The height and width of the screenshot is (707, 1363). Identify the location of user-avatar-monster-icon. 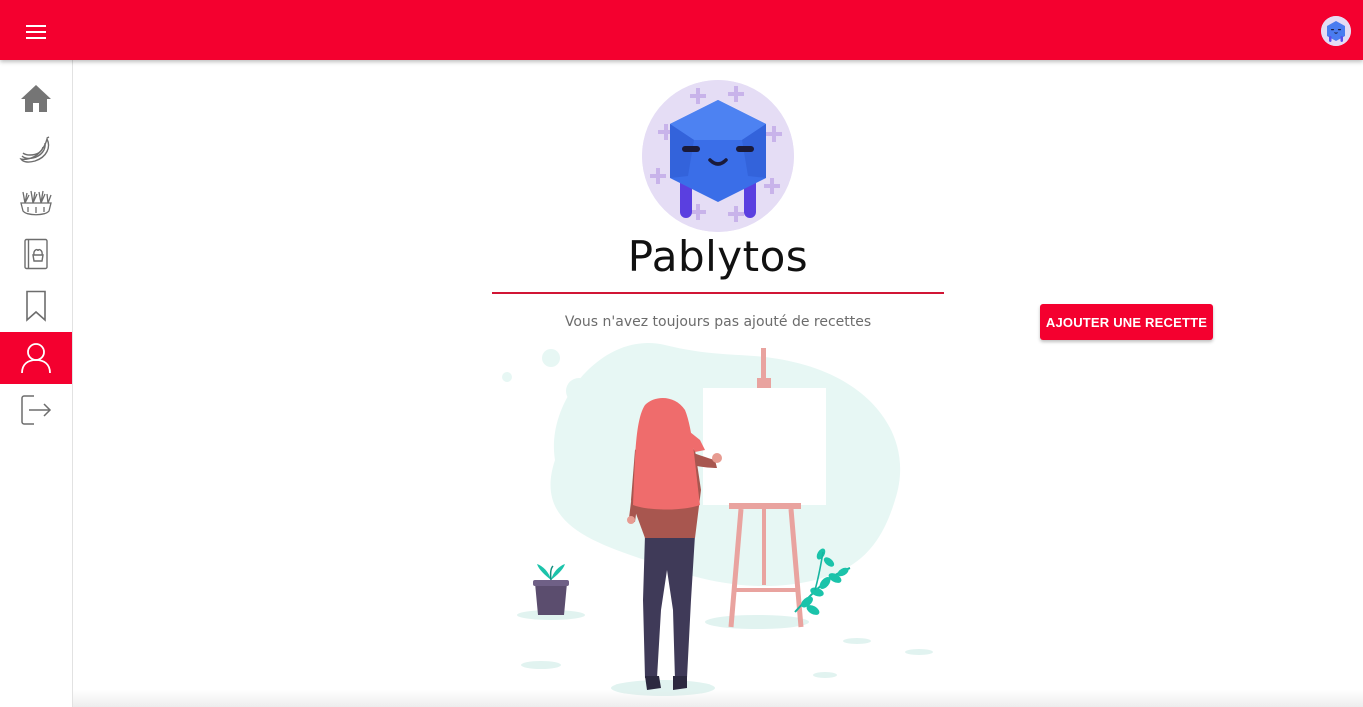
(1336, 31).